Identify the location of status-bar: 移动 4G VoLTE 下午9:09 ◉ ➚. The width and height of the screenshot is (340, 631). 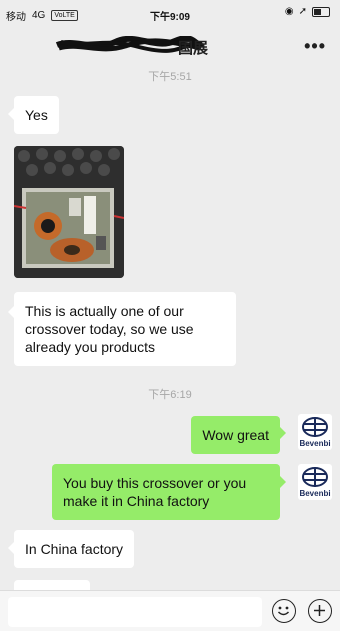
(170, 13).